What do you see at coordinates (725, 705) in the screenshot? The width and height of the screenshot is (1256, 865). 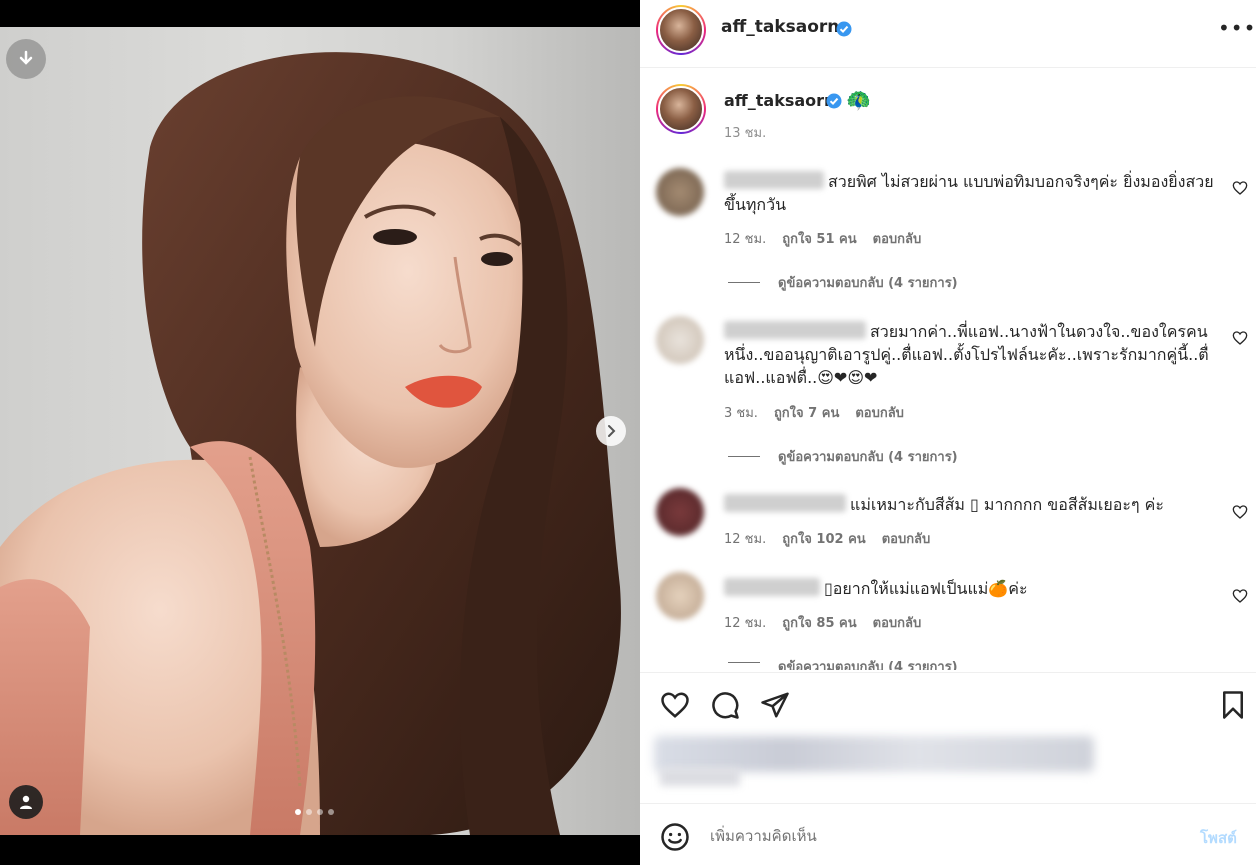 I see `comment-bubble-icon` at bounding box center [725, 705].